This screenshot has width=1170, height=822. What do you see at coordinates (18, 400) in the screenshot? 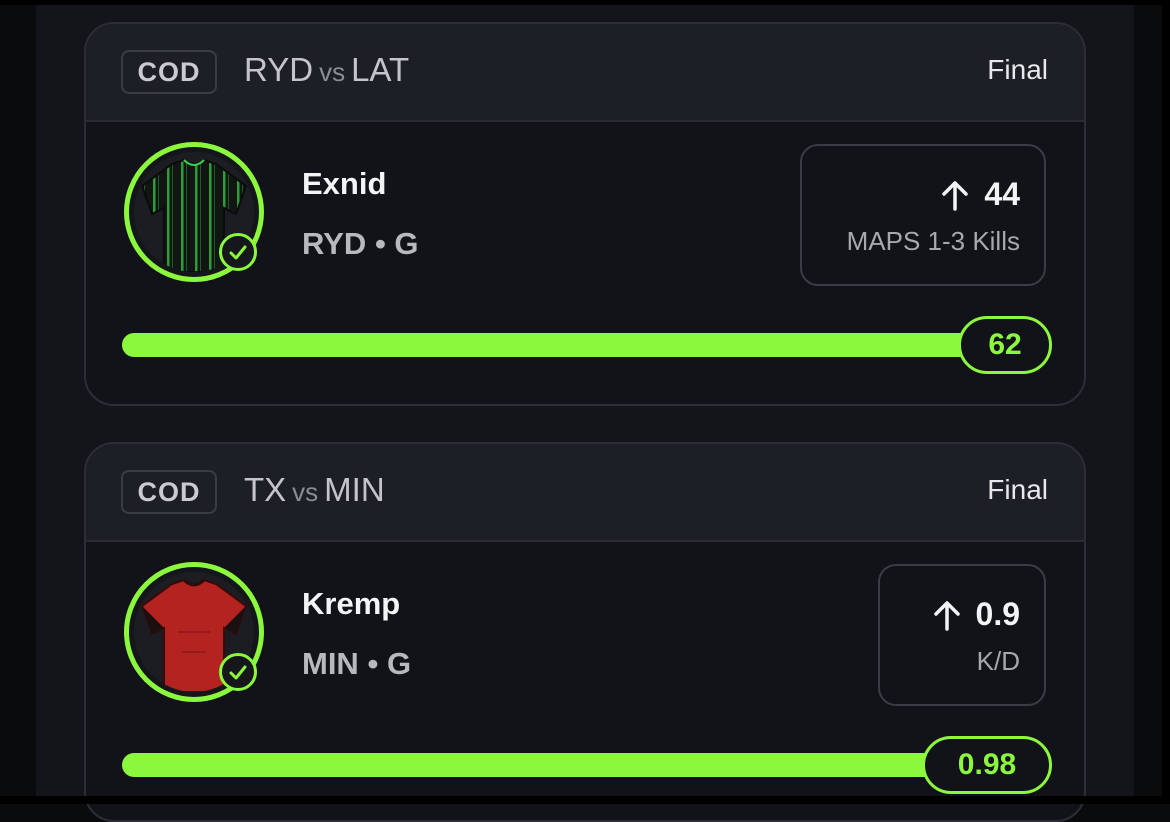
I see `left-gutter` at bounding box center [18, 400].